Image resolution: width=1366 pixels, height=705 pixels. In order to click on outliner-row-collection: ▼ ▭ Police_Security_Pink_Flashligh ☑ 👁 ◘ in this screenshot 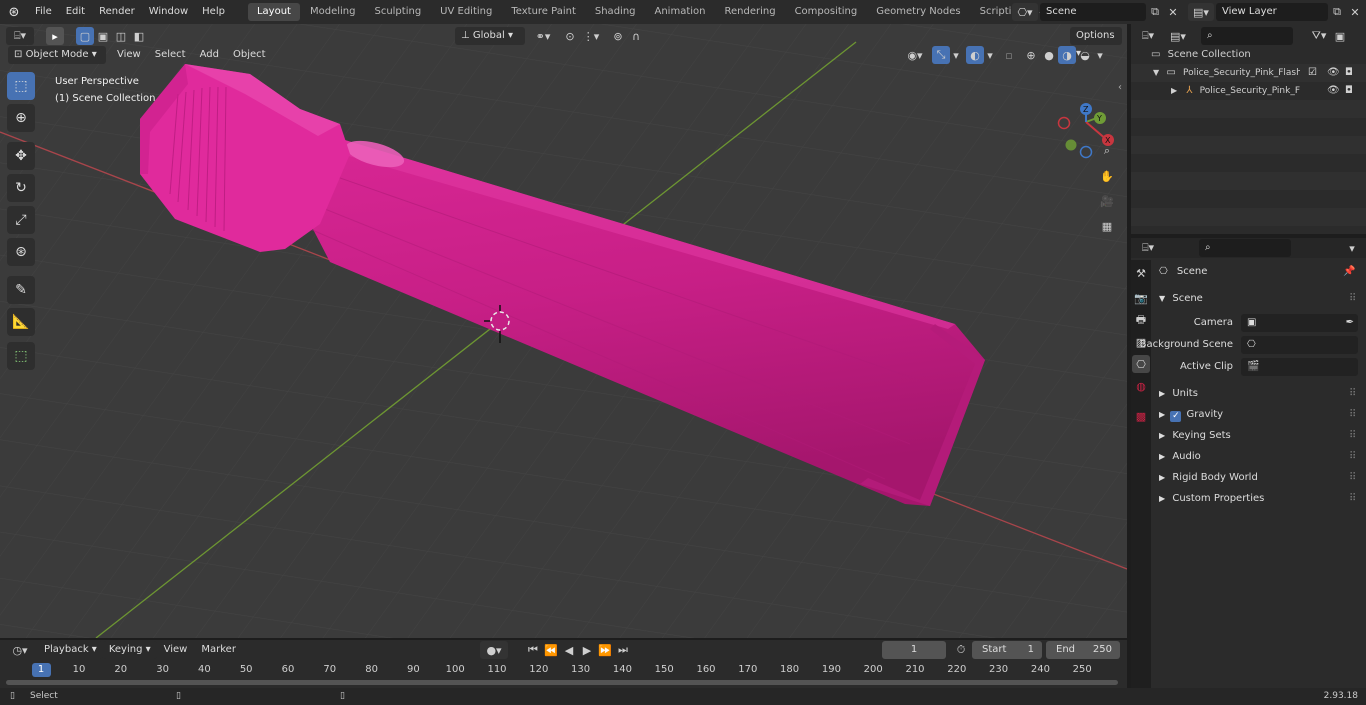, I will do `click(1248, 73)`.